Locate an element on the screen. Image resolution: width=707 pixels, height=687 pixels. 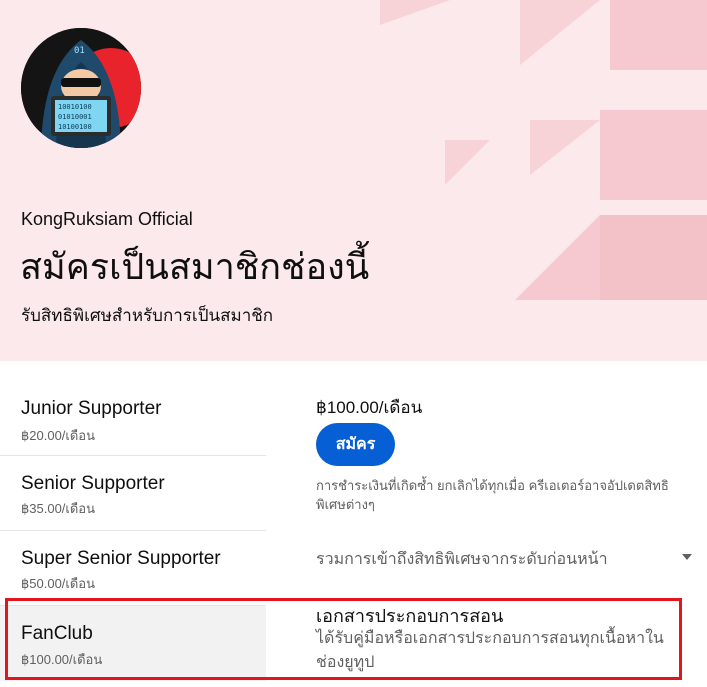
tier-price: ฿20.00/เดือน is located at coordinates (58, 435).